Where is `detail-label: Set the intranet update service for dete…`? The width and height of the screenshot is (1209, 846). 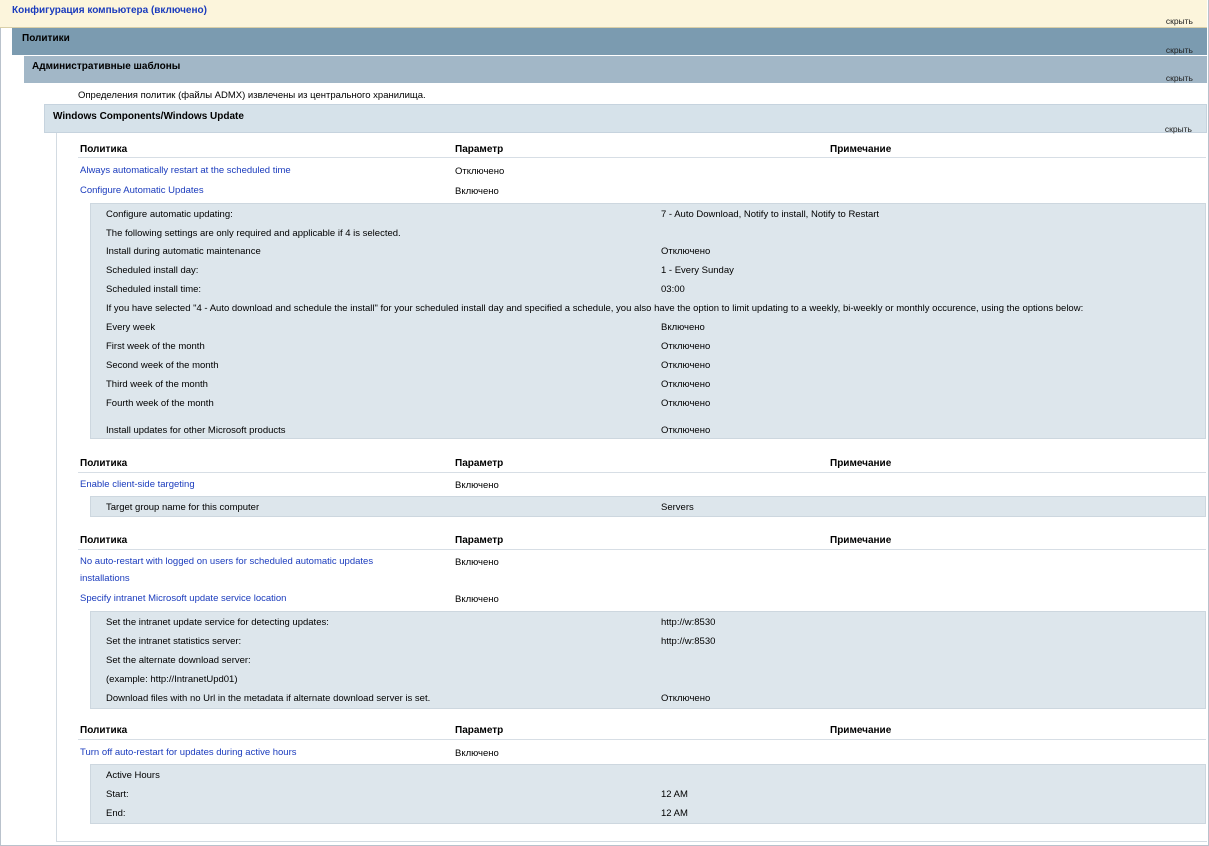 detail-label: Set the intranet update service for dete… is located at coordinates (217, 622).